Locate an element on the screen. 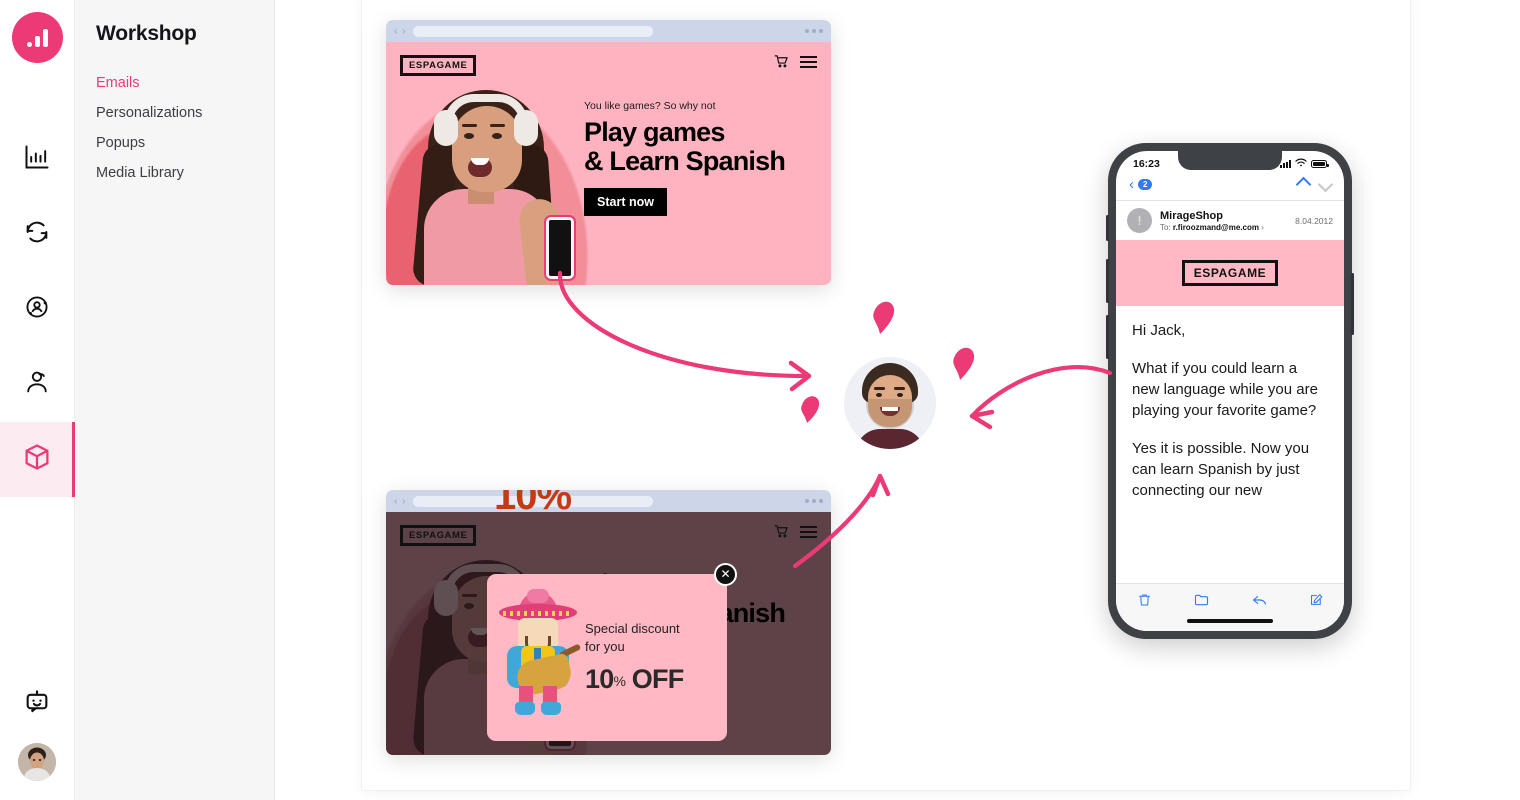 The height and width of the screenshot is (800, 1520). mail-navigation-bar: ‹ 2 is located at coordinates (1230, 186).